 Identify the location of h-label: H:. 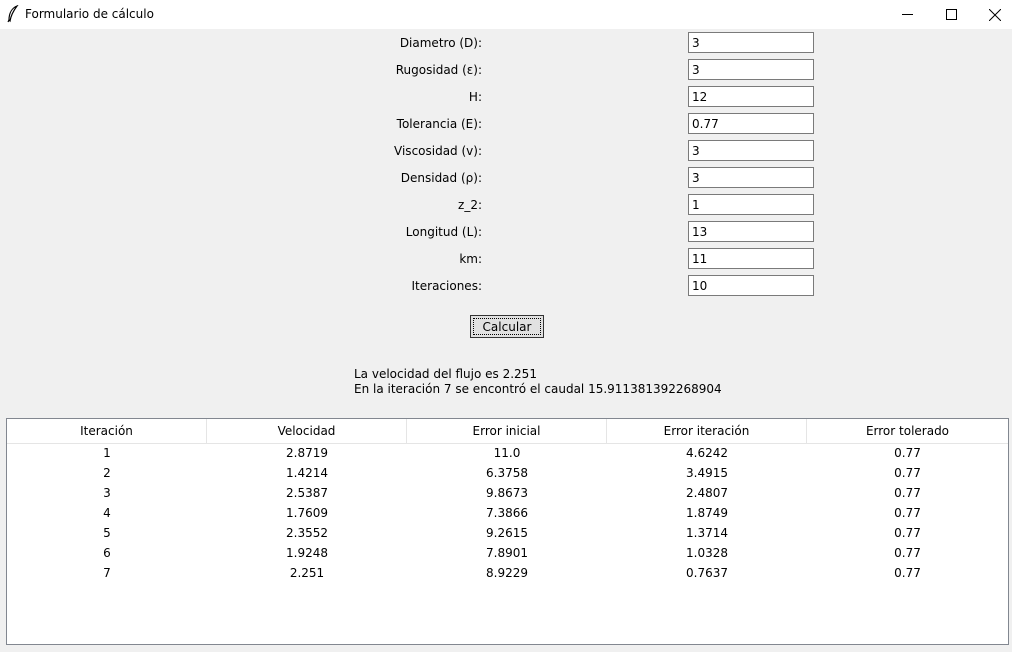
(475, 97).